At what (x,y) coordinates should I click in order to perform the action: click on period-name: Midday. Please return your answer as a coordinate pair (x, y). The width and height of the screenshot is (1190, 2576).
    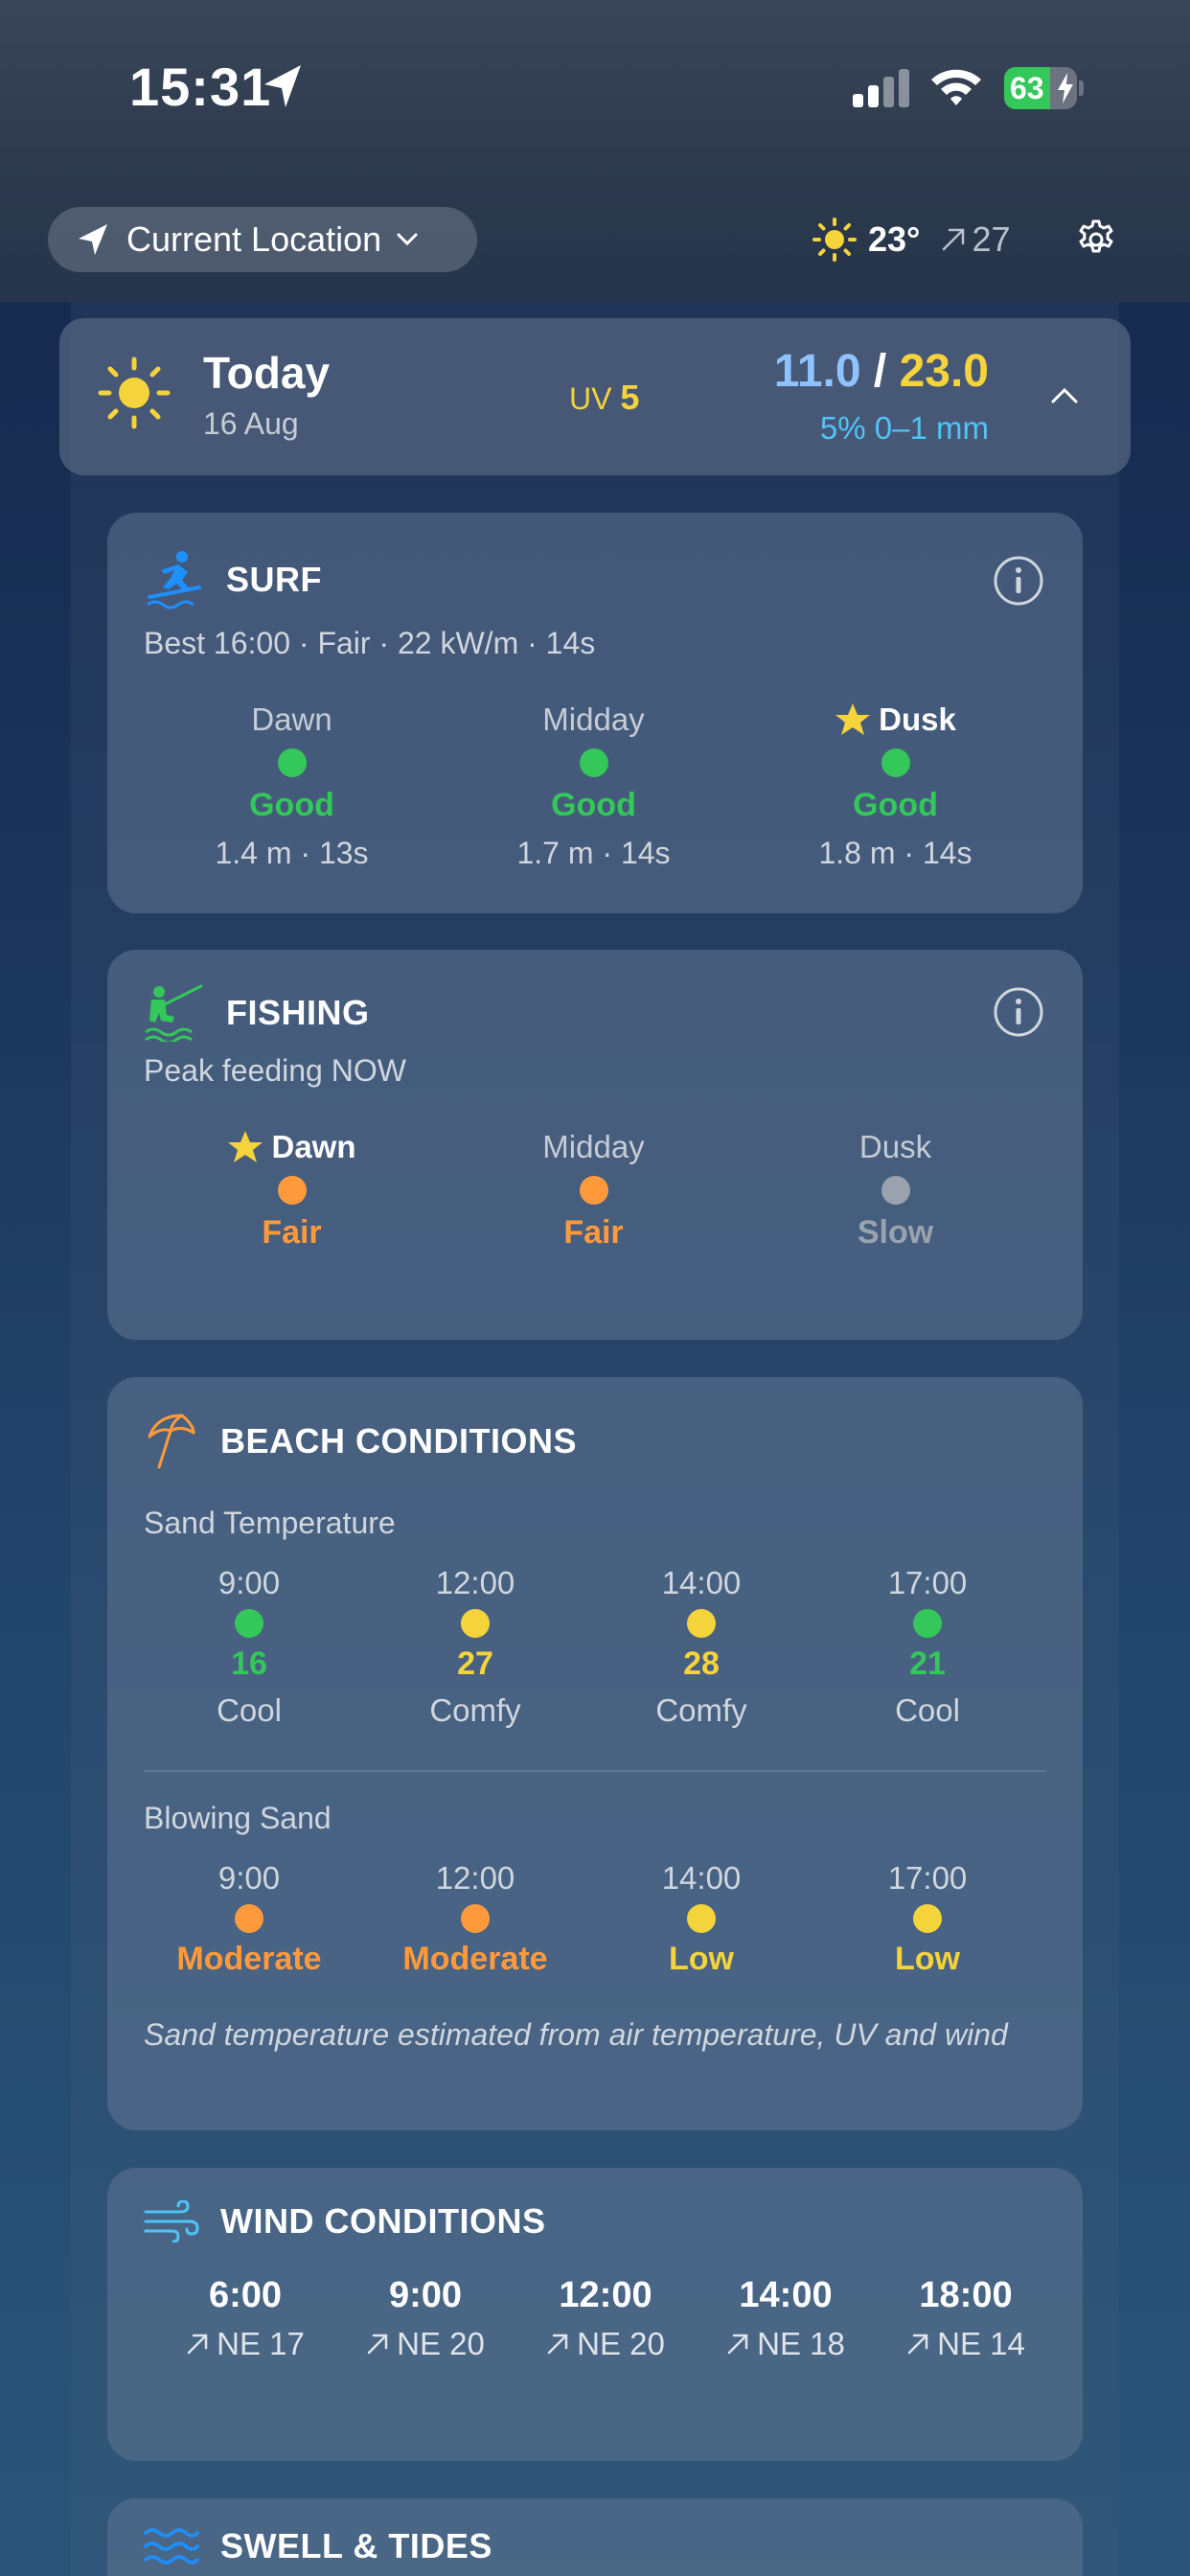
    Looking at the image, I should click on (593, 1146).